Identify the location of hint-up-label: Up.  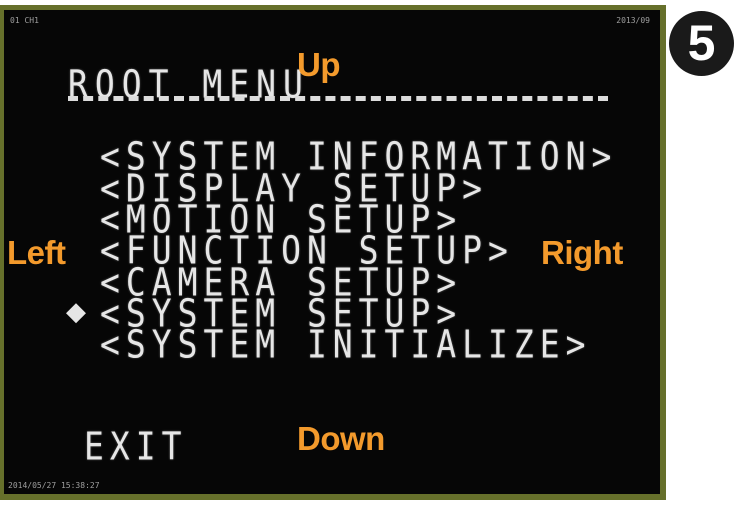
(319, 64).